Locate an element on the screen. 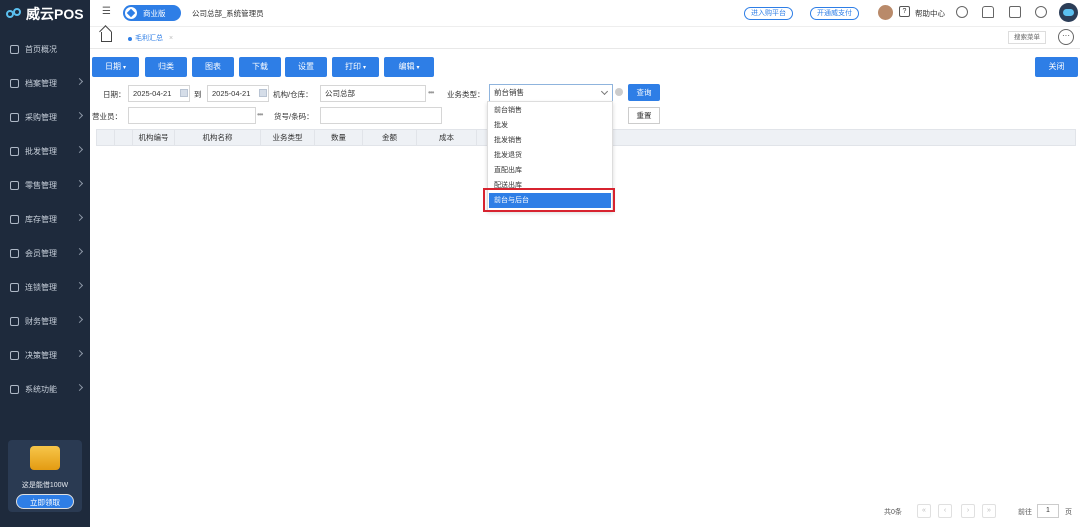  salesman-picker-icon: ••• is located at coordinates (260, 114).